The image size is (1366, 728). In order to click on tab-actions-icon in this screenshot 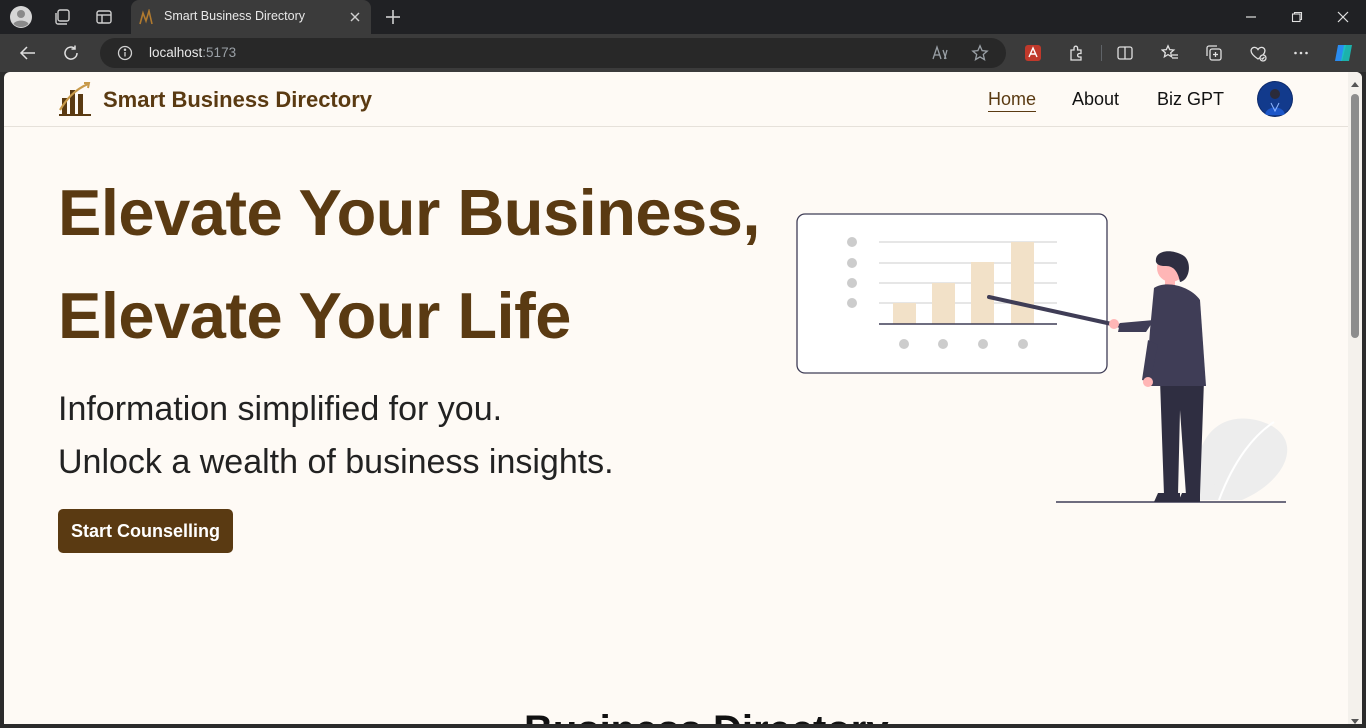, I will do `click(104, 17)`.